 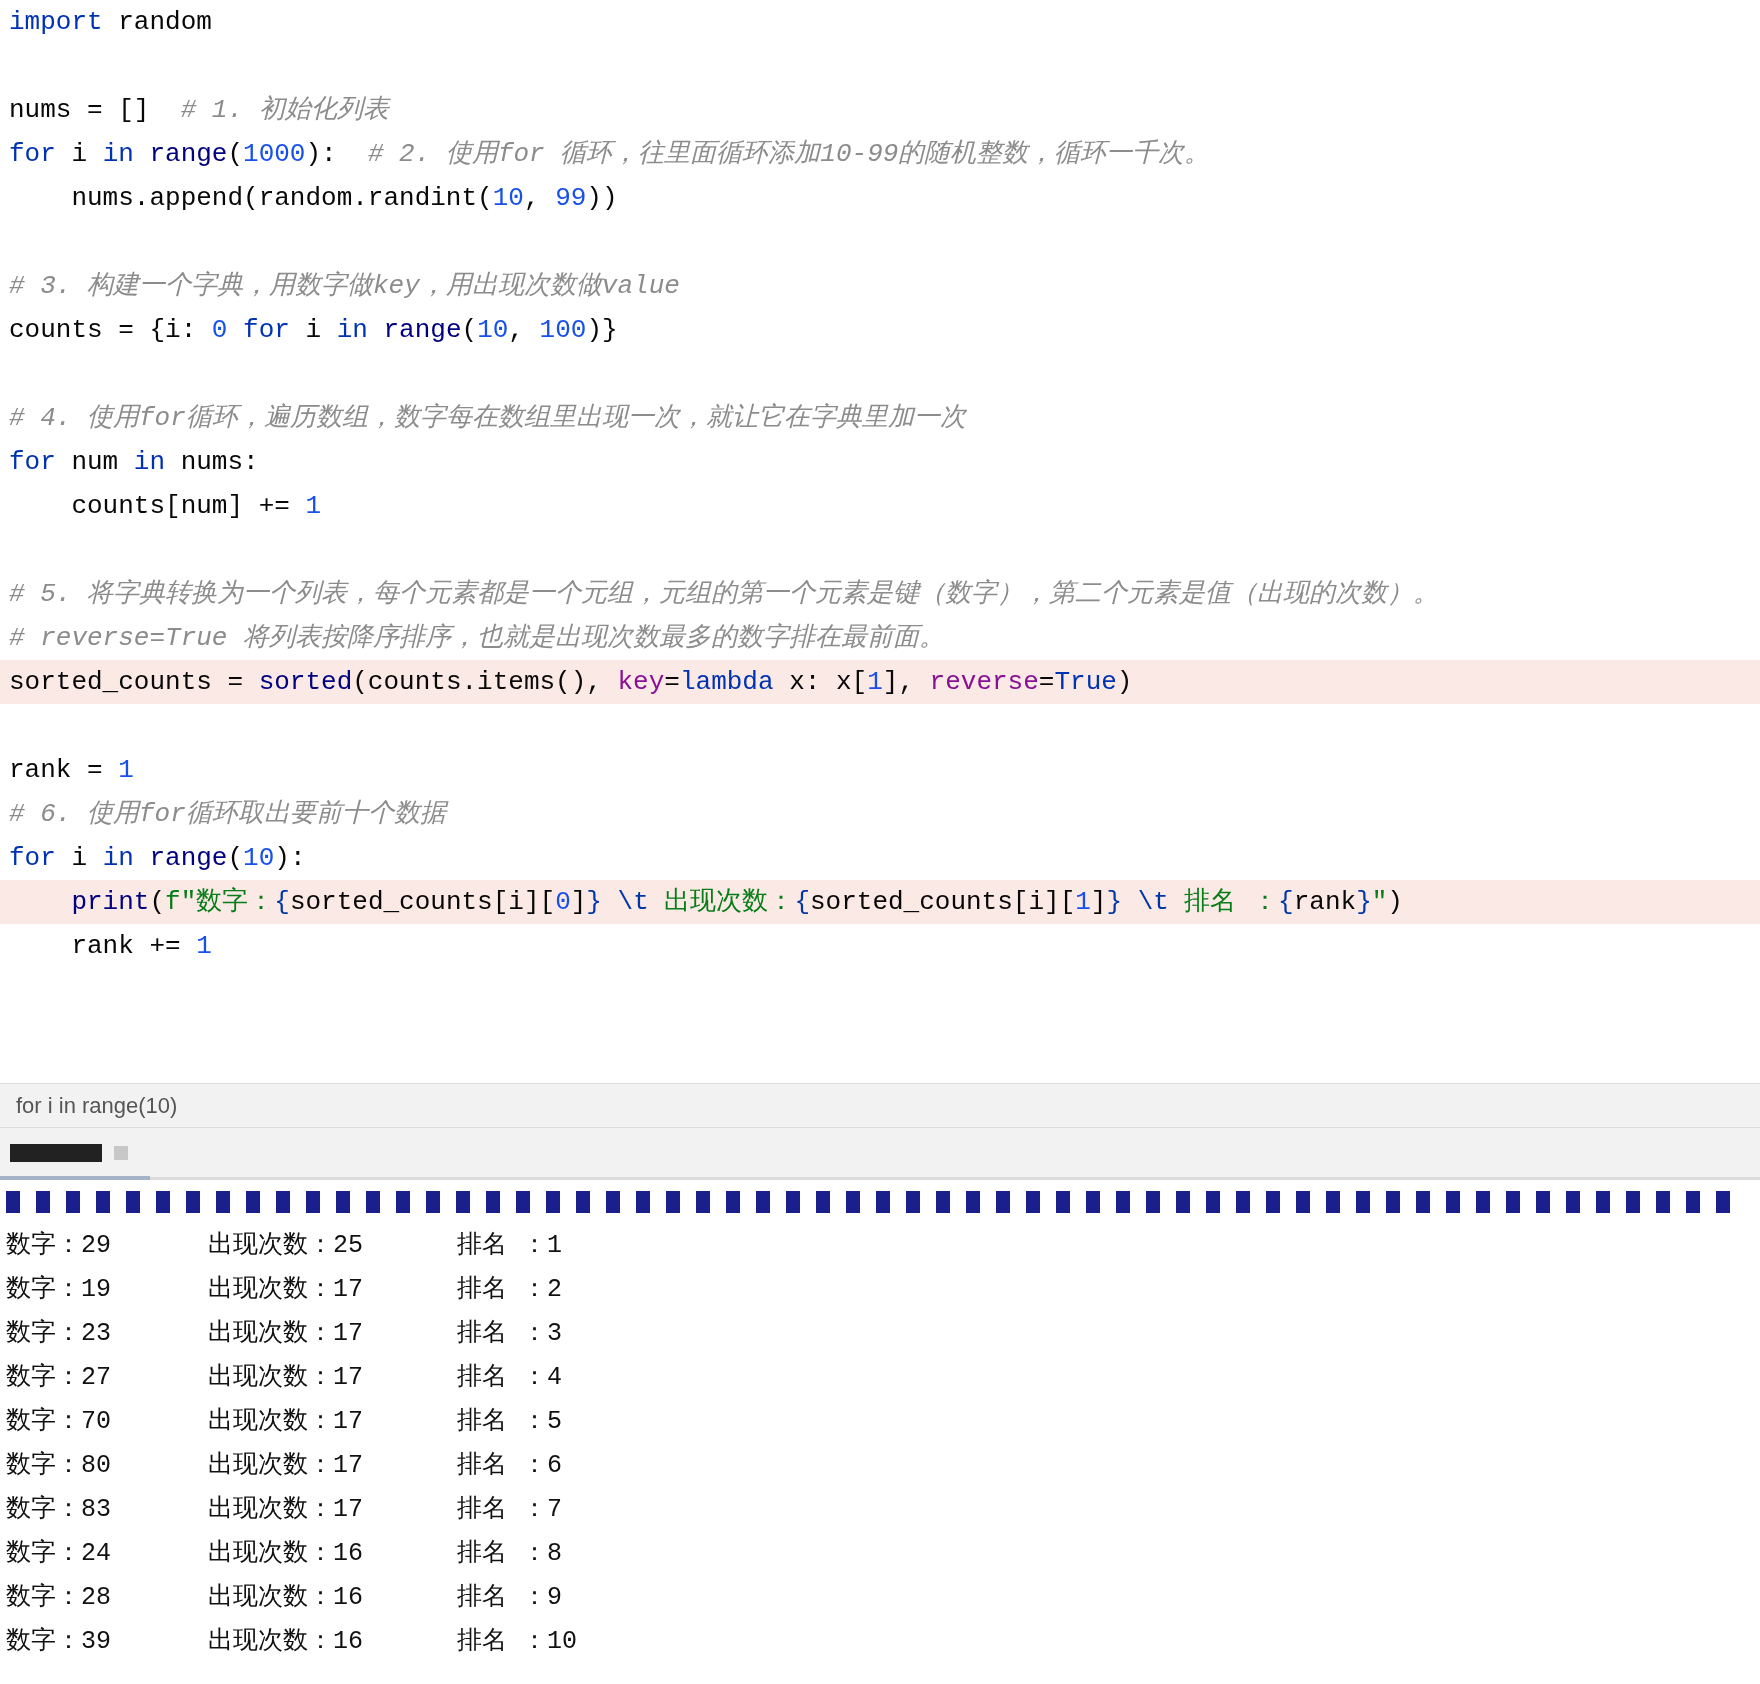 I want to click on output-rank: 排名 ：3, so click(x=509, y=1334).